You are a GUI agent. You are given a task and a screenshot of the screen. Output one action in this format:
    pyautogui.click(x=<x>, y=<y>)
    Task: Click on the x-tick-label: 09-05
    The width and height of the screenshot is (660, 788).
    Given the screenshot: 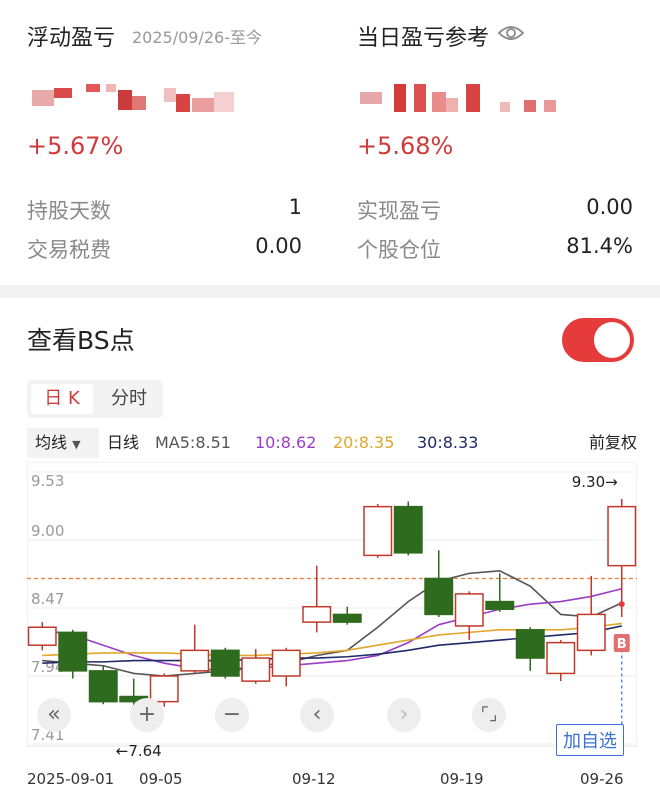 What is the action you would take?
    pyautogui.click(x=161, y=779)
    